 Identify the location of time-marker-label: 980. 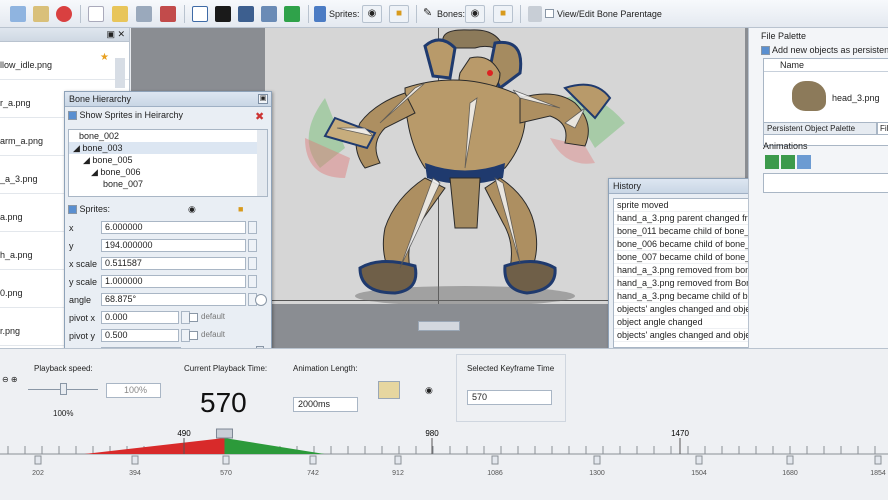
(432, 433).